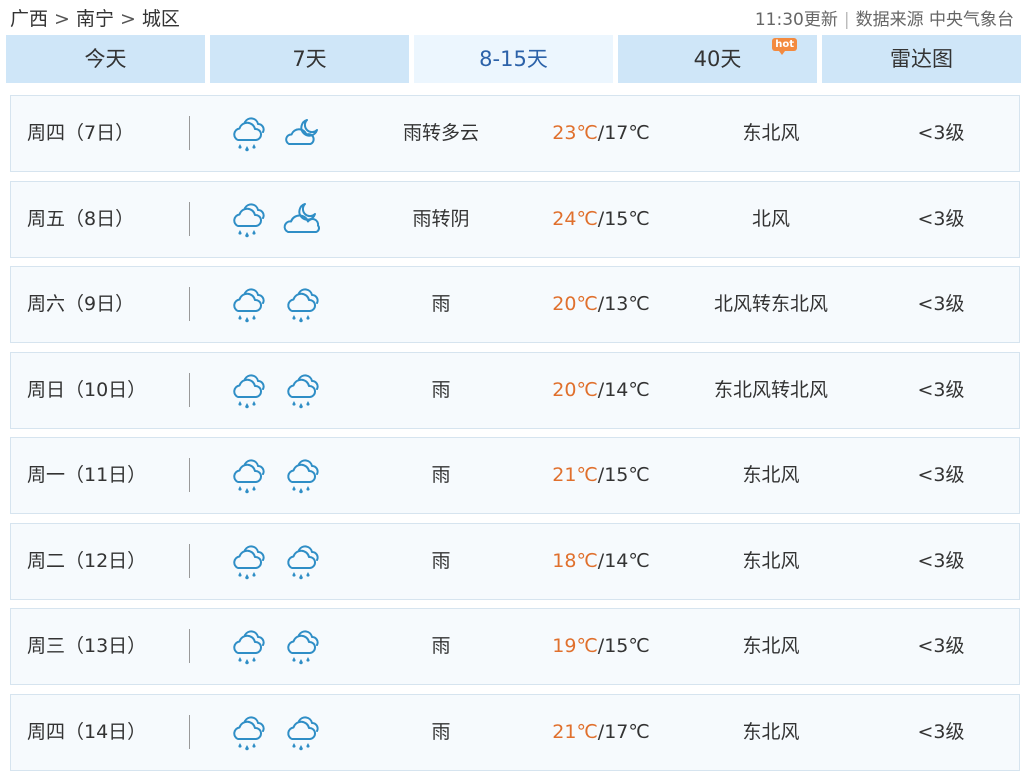 The width and height of the screenshot is (1032, 784). Describe the element at coordinates (934, 20) in the screenshot. I see `data-source: 数据来源 中央气象台` at that location.